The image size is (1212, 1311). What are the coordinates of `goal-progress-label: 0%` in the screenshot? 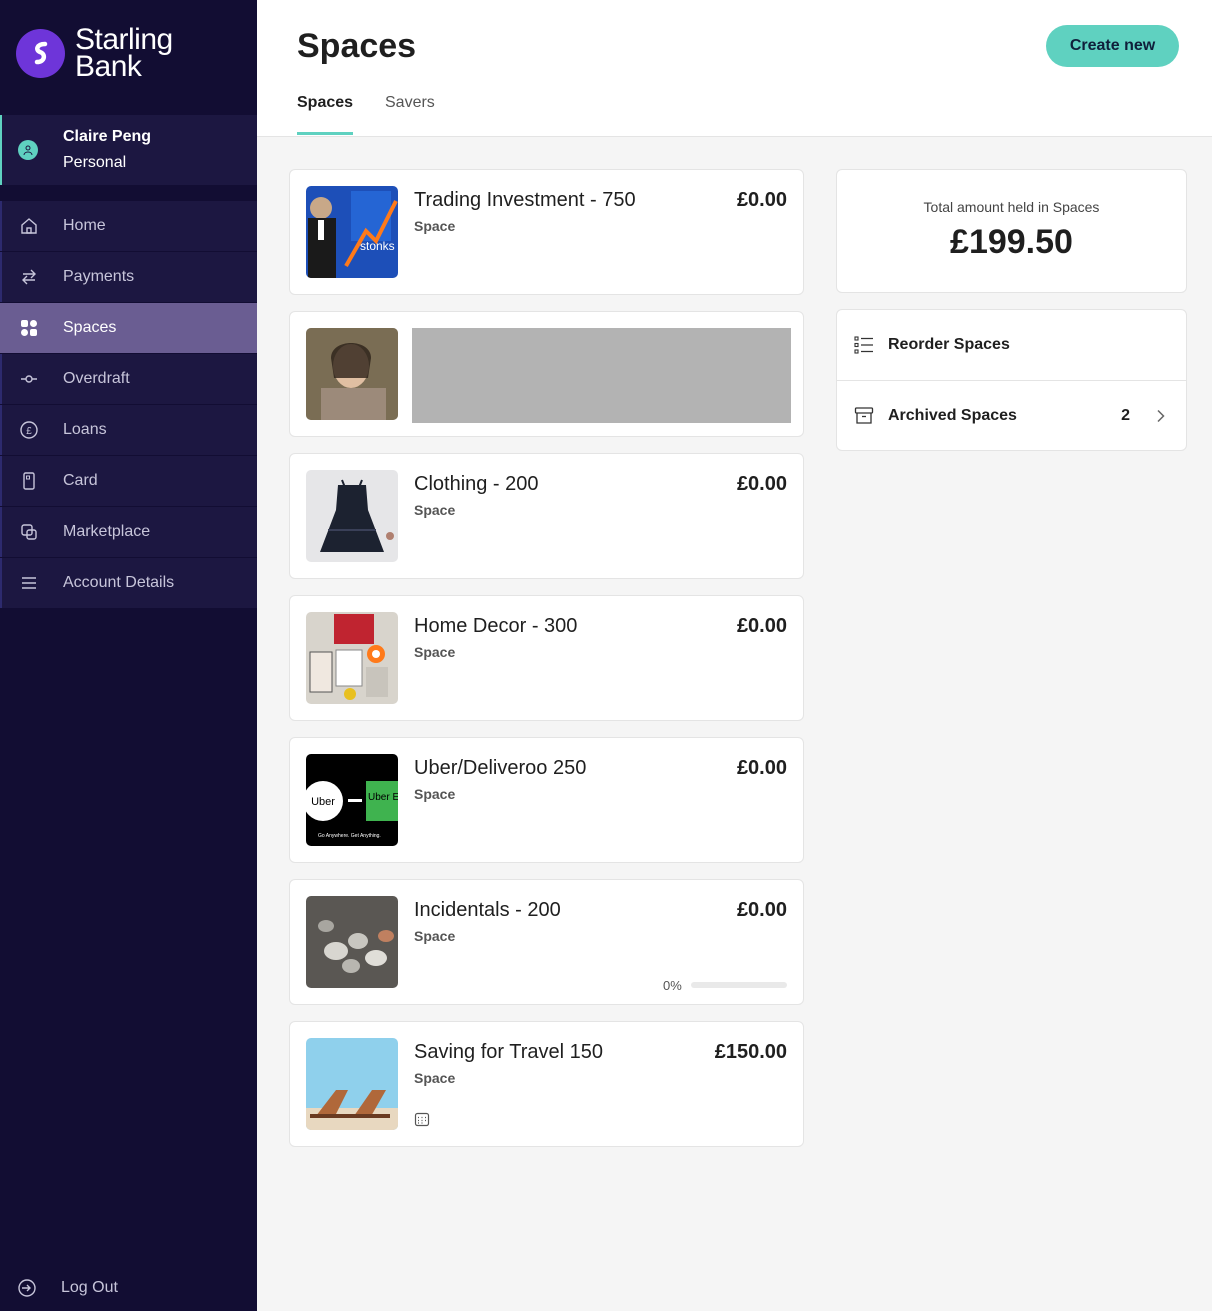 It's located at (672, 985).